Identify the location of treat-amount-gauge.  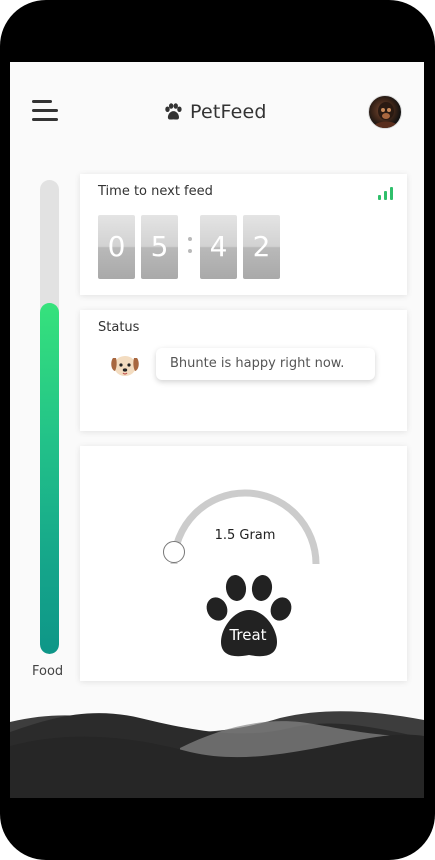
(245, 527).